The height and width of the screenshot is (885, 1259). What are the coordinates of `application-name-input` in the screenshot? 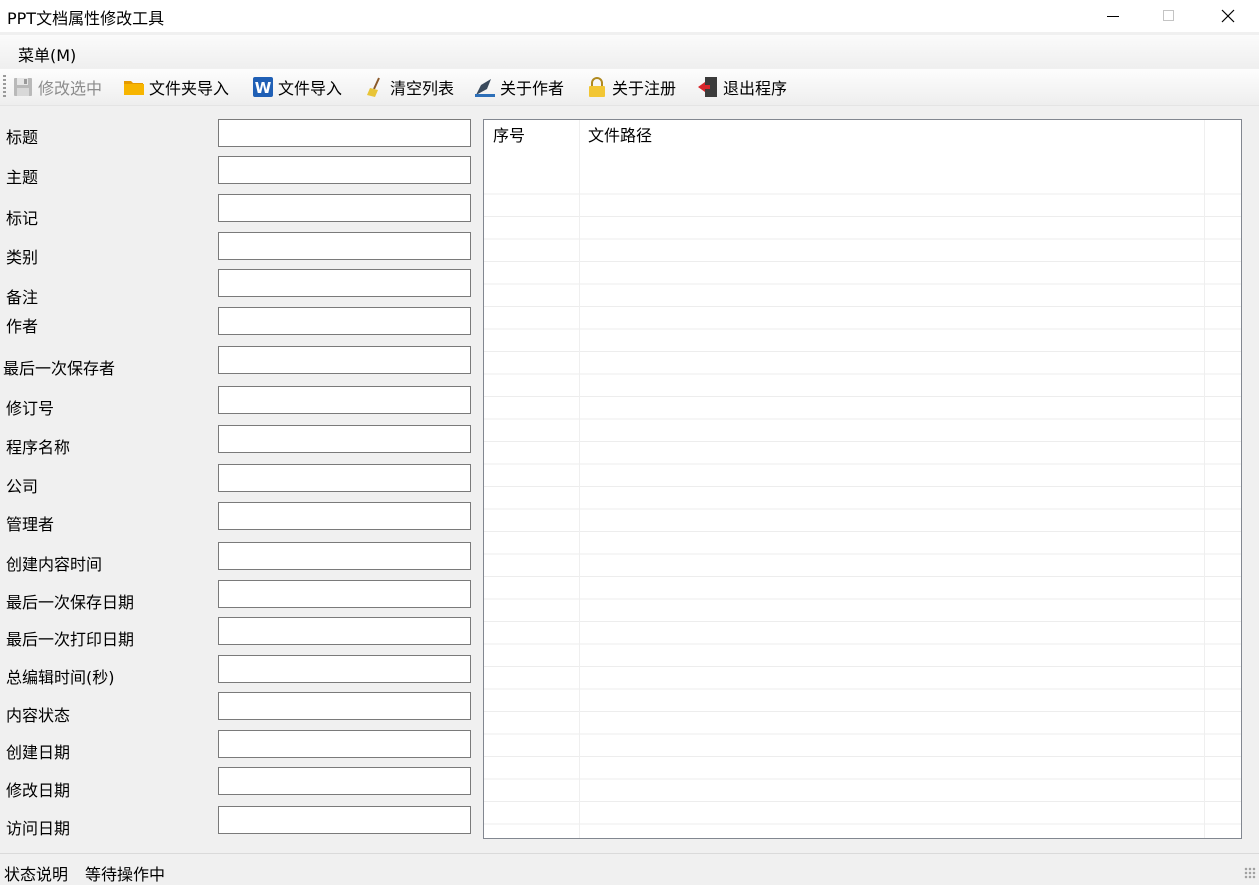 It's located at (344, 439).